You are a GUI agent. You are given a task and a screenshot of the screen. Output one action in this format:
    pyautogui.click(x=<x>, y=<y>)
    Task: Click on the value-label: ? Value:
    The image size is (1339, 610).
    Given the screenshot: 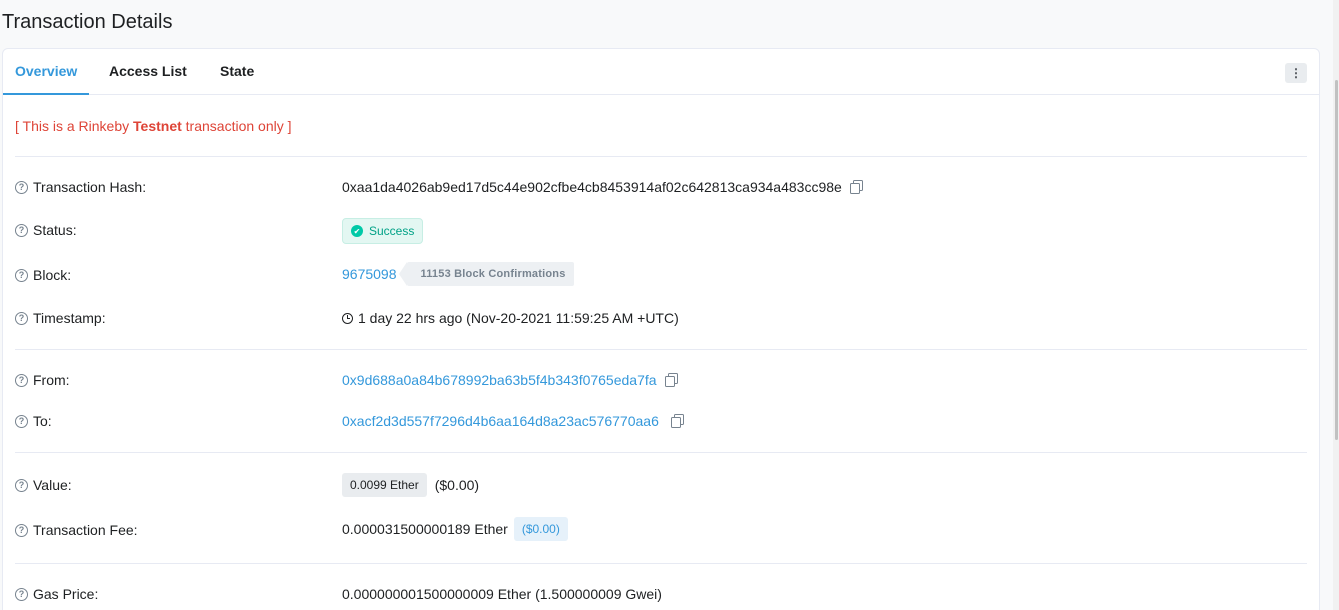 What is the action you would take?
    pyautogui.click(x=43, y=485)
    